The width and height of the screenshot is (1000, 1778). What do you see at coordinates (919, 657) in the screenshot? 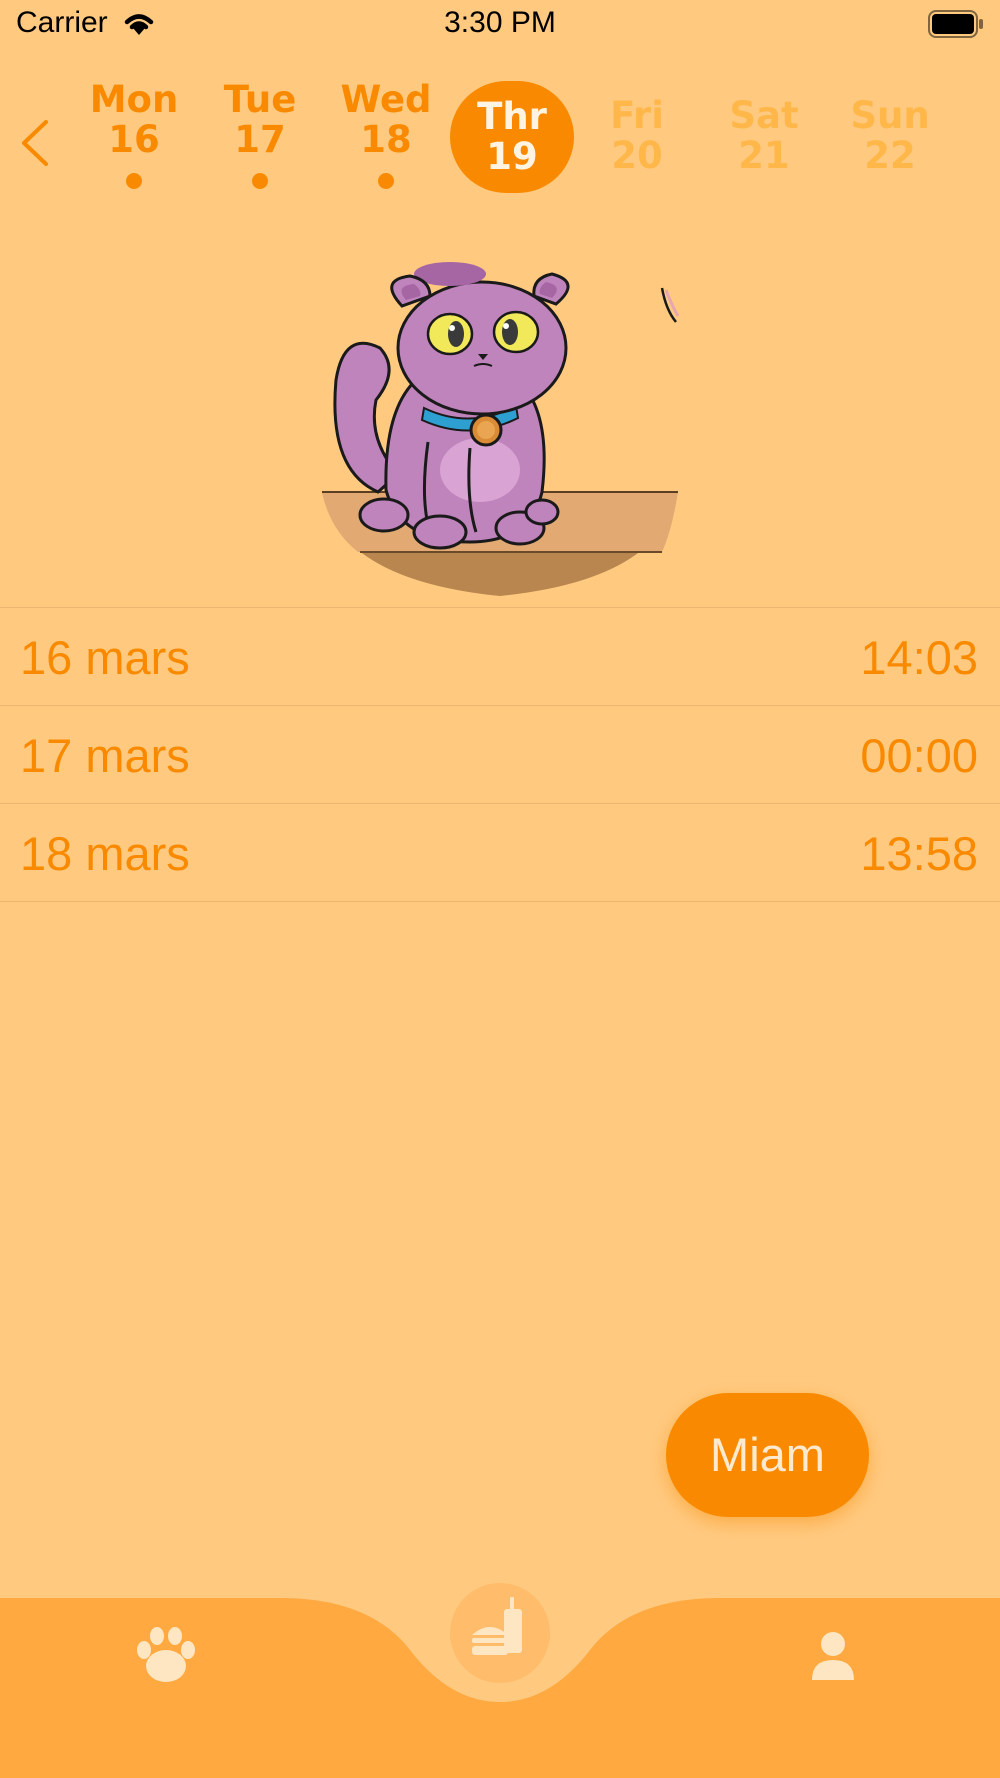
I see `meal-time: 14:03` at bounding box center [919, 657].